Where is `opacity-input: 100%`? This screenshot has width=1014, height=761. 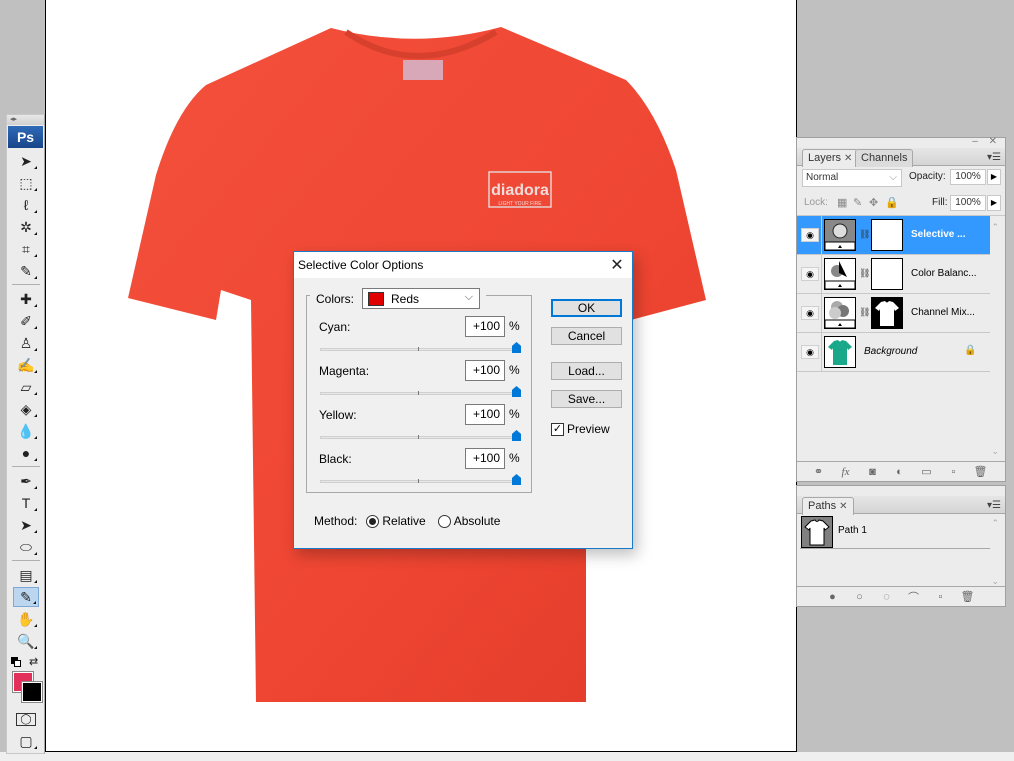
opacity-input: 100% is located at coordinates (968, 177).